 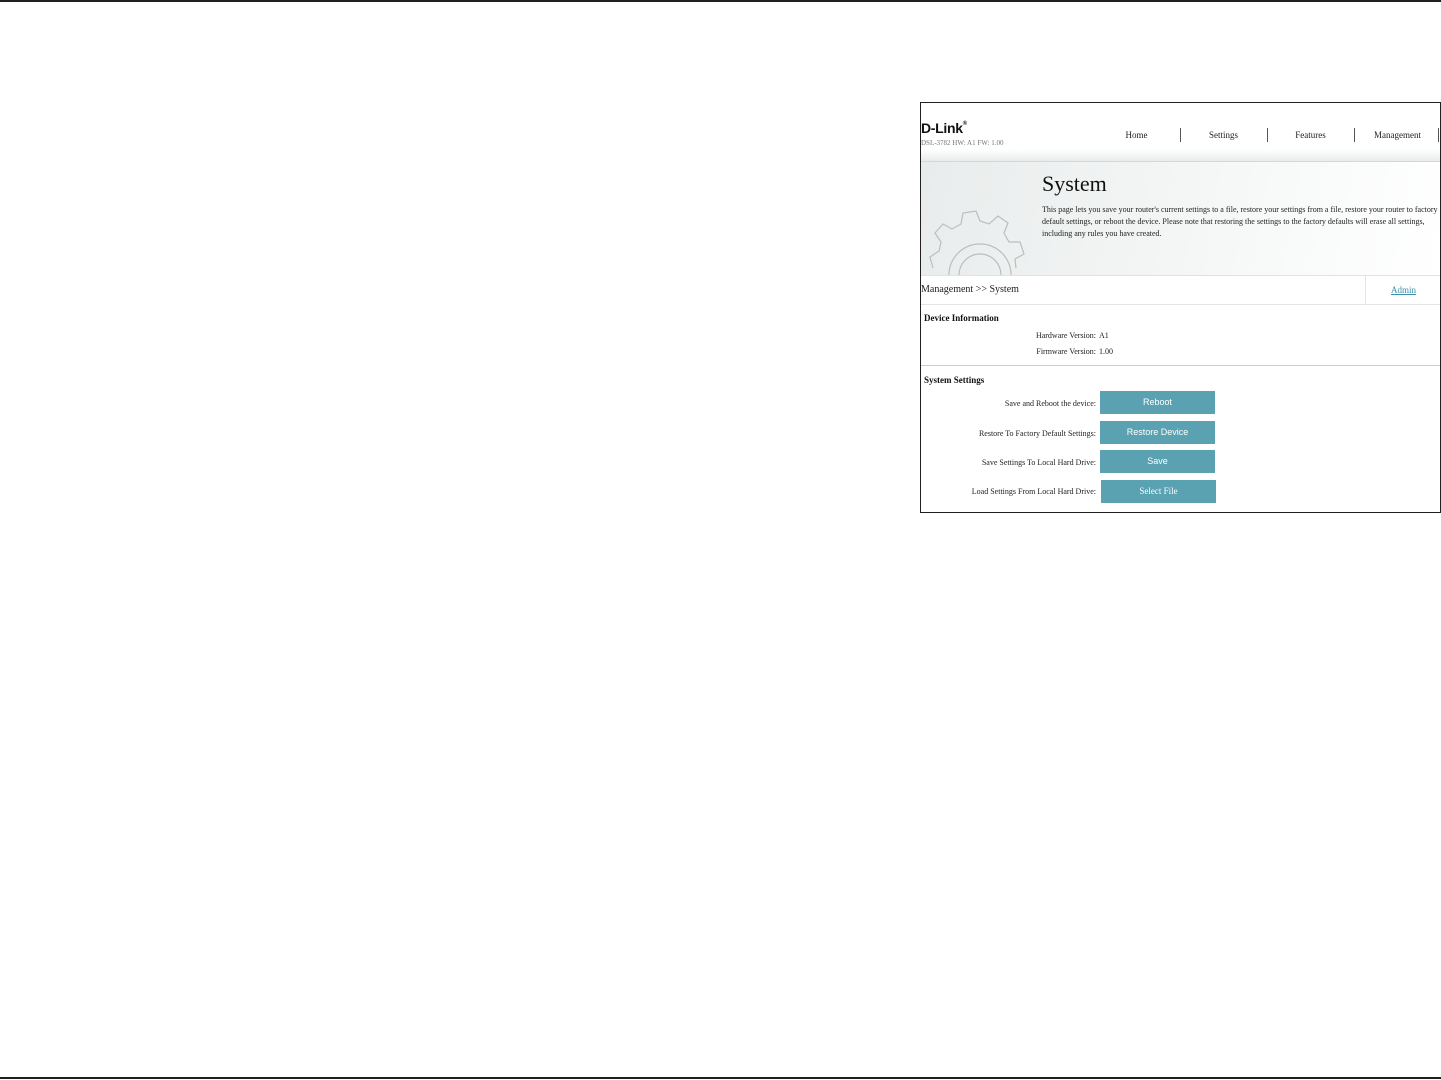 What do you see at coordinates (1050, 403) in the screenshot?
I see `reboot-label: Save and Reboot the device:` at bounding box center [1050, 403].